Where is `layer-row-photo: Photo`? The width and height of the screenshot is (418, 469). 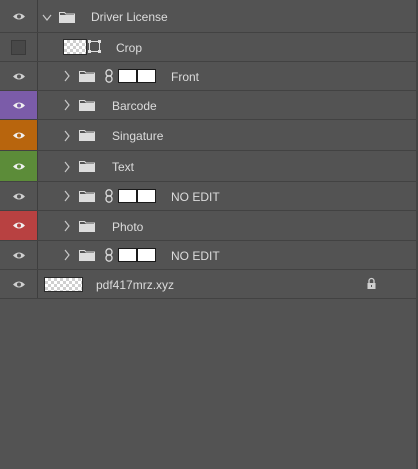
layer-row-photo: Photo is located at coordinates (208, 226).